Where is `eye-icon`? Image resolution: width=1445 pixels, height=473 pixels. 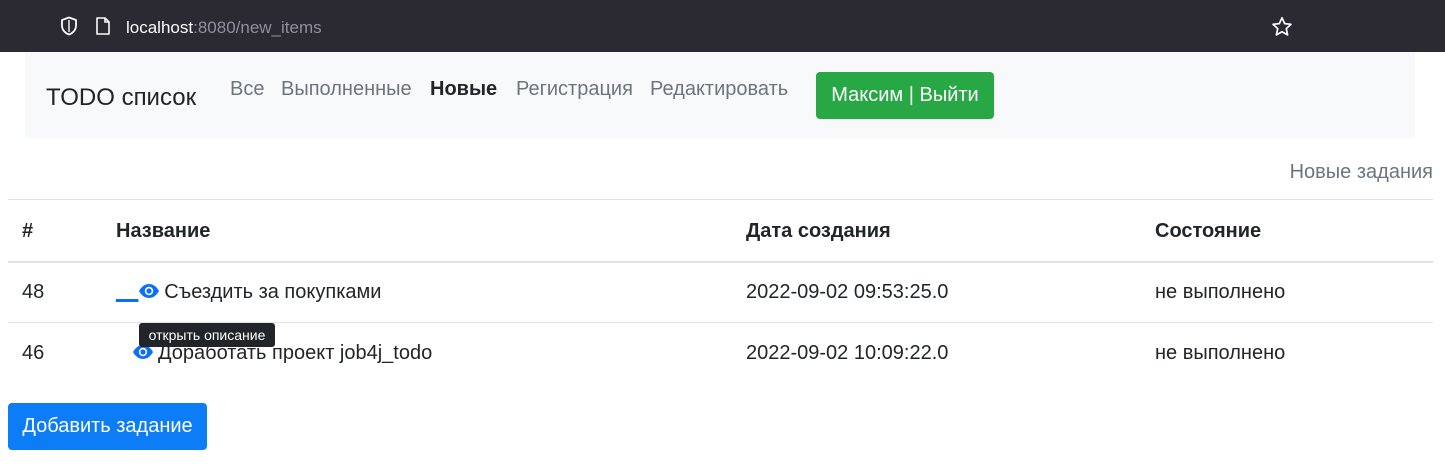
eye-icon is located at coordinates (149, 291).